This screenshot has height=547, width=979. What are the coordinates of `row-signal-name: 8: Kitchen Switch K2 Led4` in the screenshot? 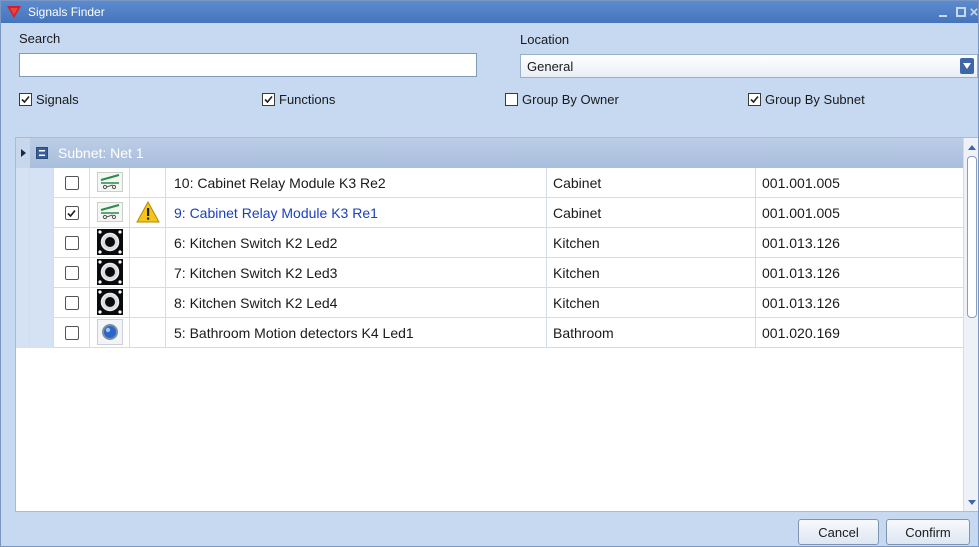 It's located at (356, 303).